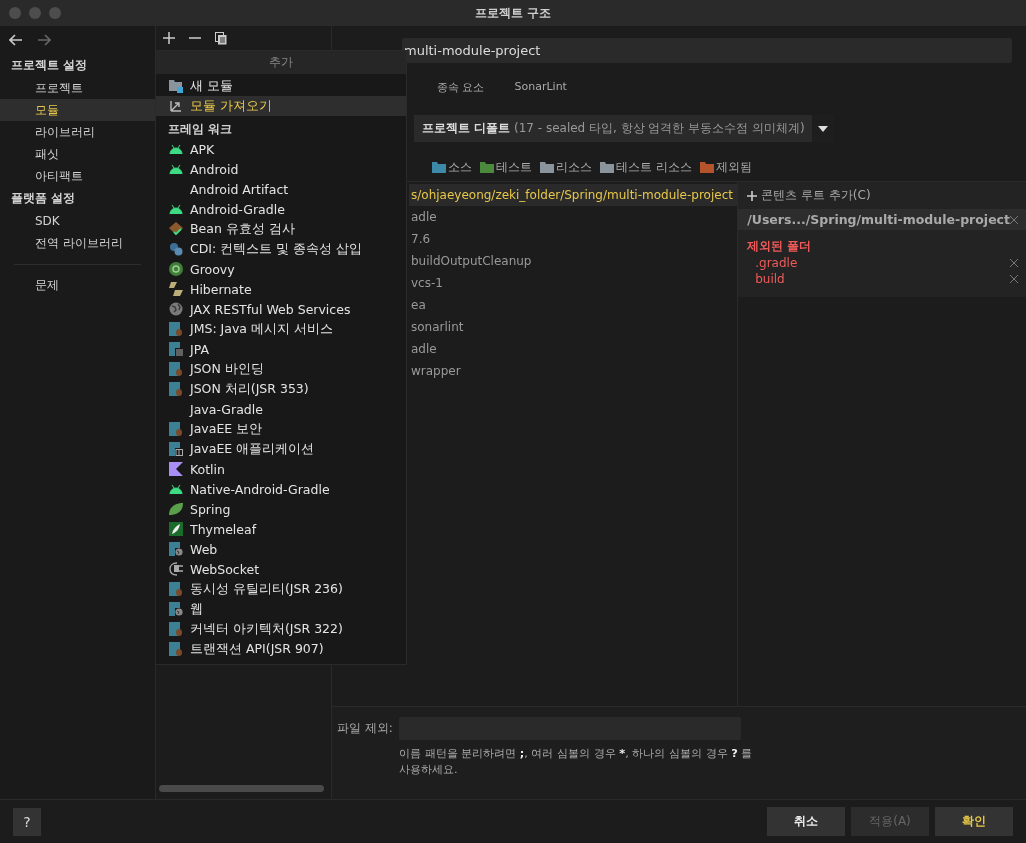 This screenshot has width=1026, height=843. What do you see at coordinates (573, 239) in the screenshot?
I see `tree-item: 7.6` at bounding box center [573, 239].